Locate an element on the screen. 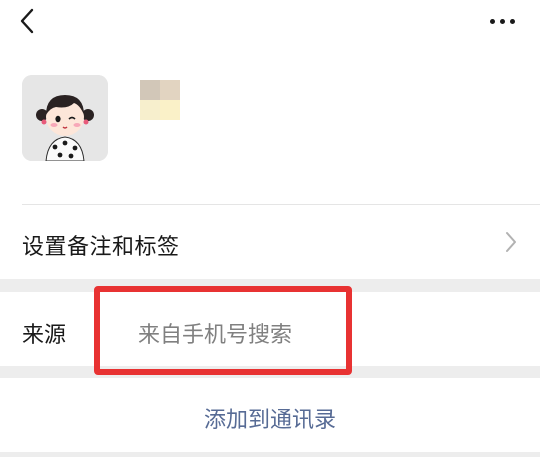  chevron-left-icon is located at coordinates (27, 21).